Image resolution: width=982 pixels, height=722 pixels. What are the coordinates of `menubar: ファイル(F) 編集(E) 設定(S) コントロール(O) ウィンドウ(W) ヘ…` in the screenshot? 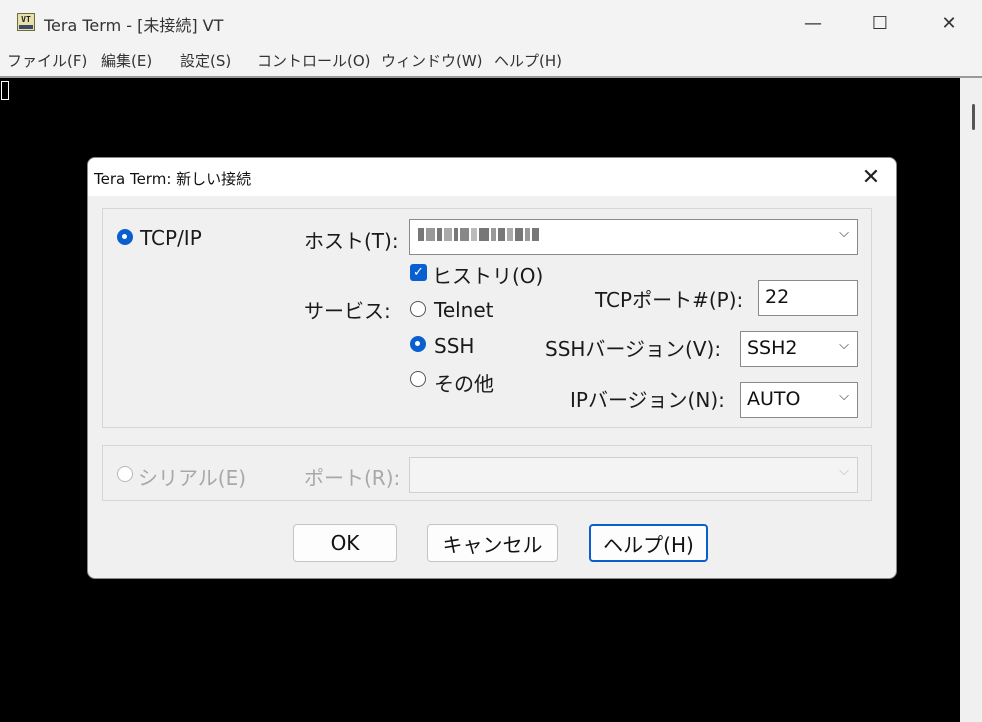 It's located at (491, 61).